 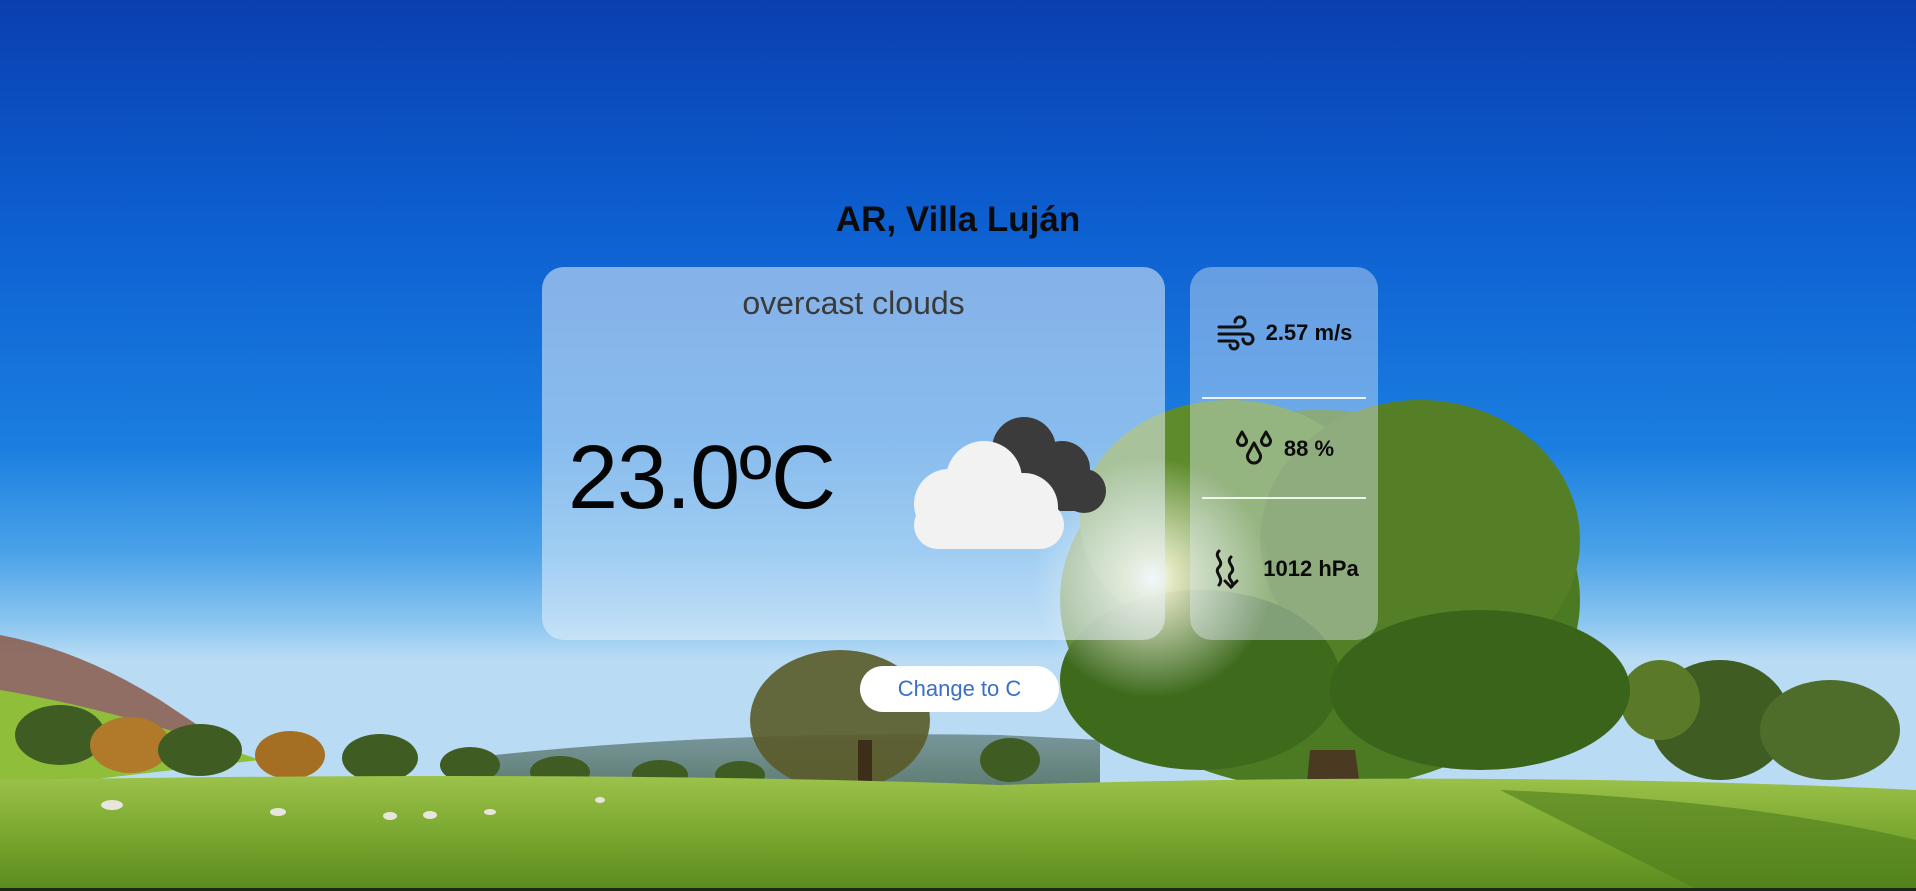 What do you see at coordinates (1309, 332) in the screenshot?
I see `wind-value: 2.57 m/s` at bounding box center [1309, 332].